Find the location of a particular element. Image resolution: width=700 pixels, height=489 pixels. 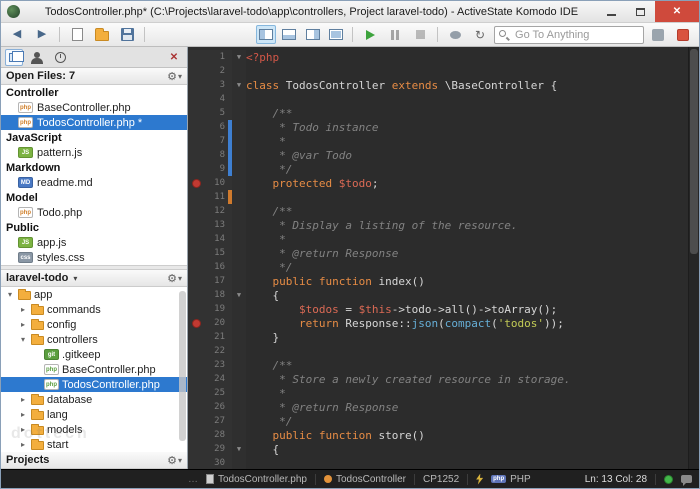

refresh-button: ↻ is located at coordinates (480, 35).